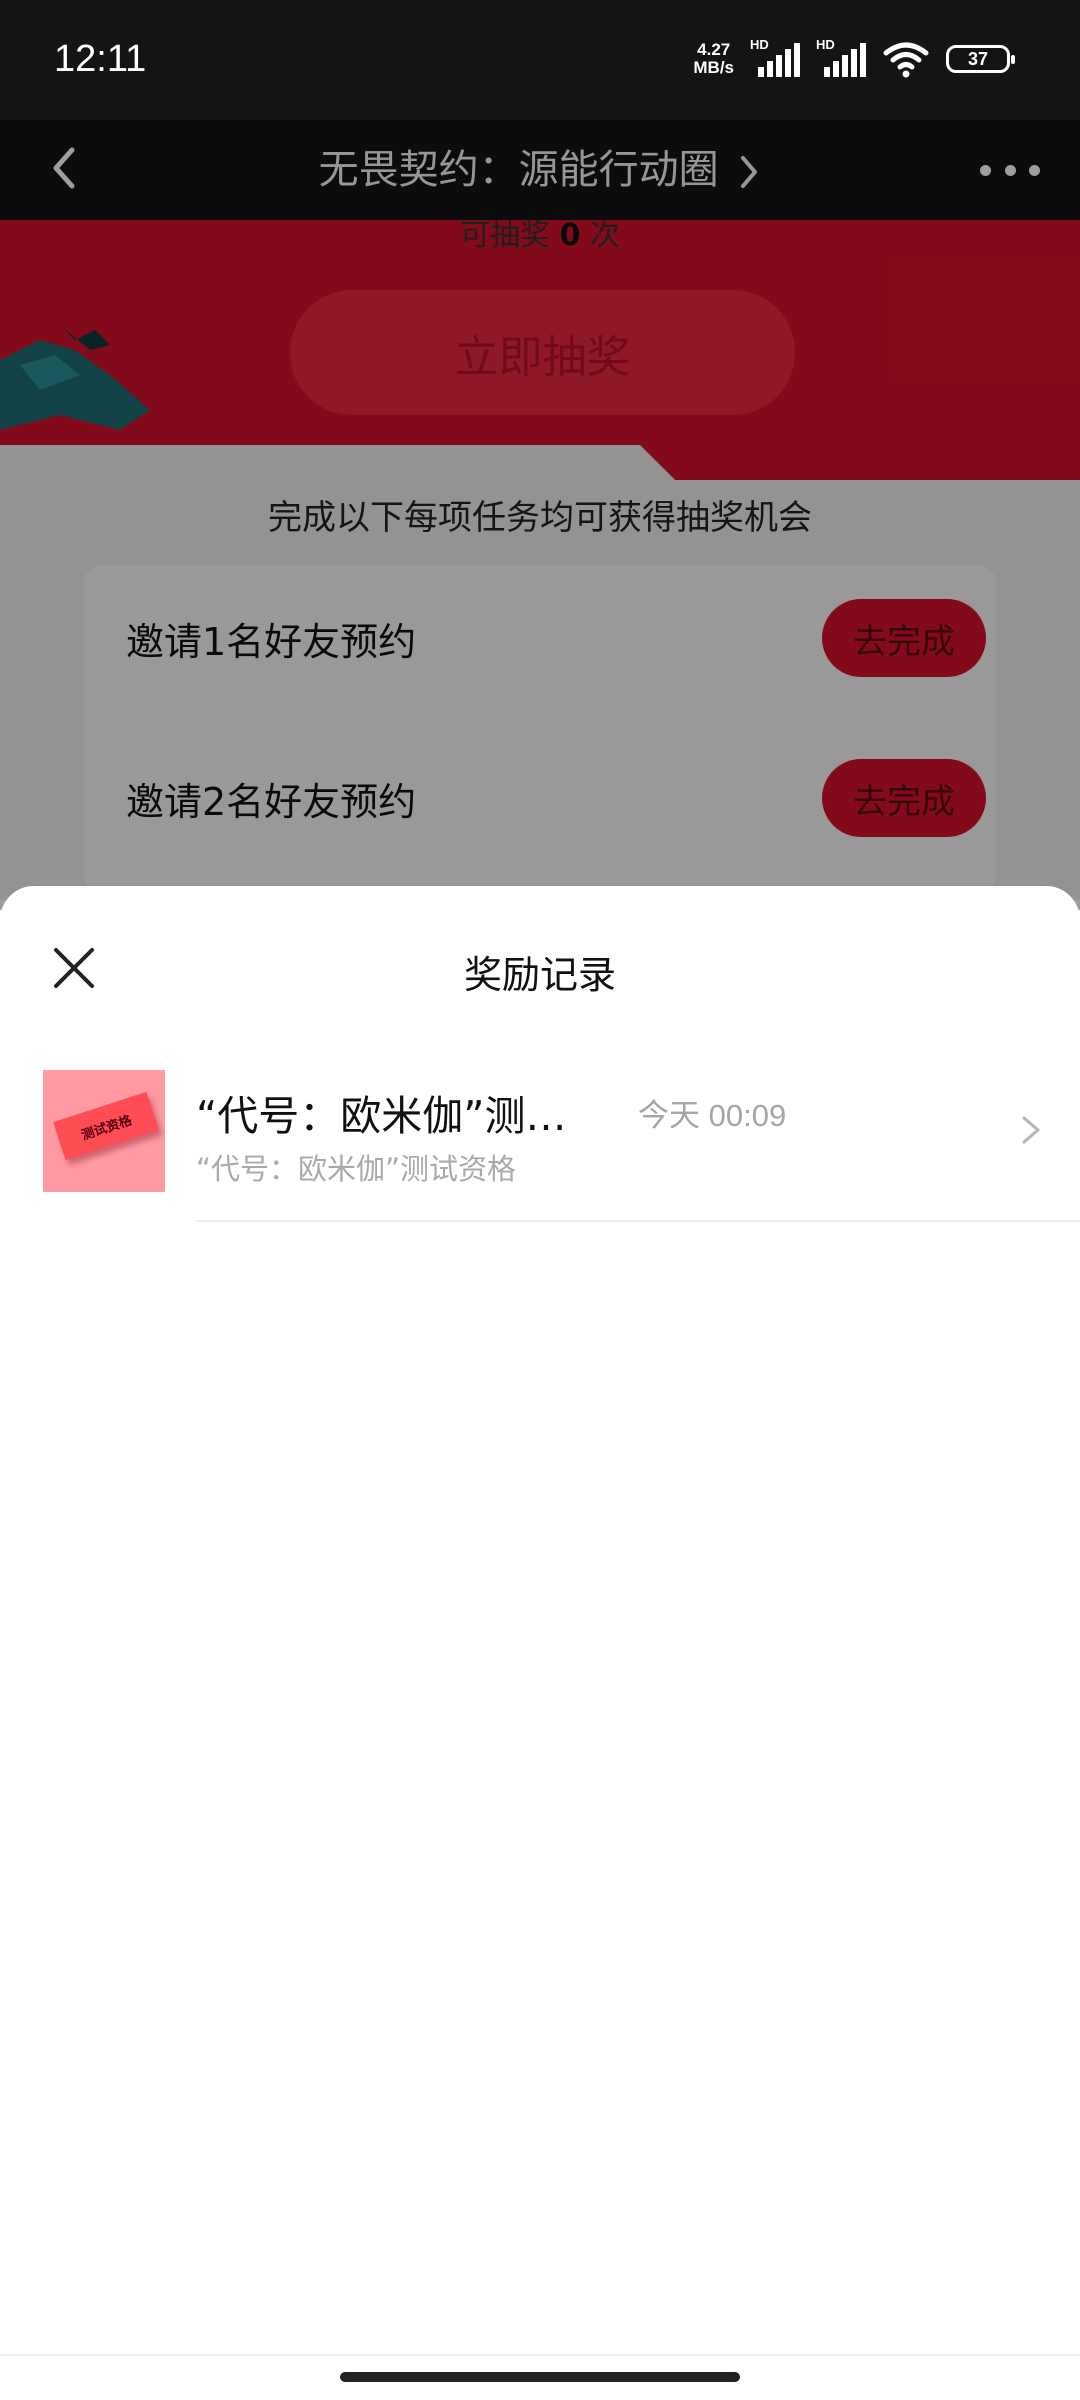 The height and width of the screenshot is (2400, 1080). I want to click on home-indicator, so click(540, 2377).